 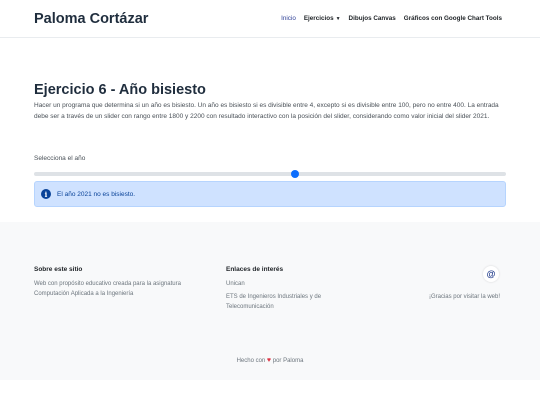 I want to click on made-prefix: Hecho con, so click(x=251, y=361).